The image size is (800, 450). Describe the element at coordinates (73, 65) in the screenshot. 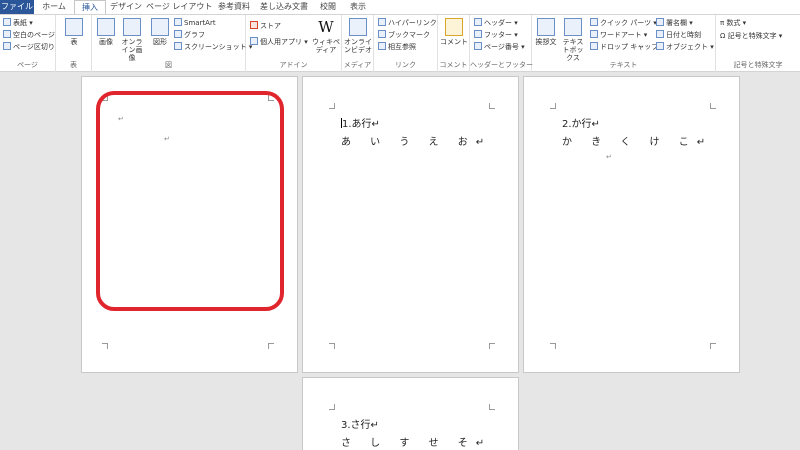

I see `table-group-label: 表` at that location.